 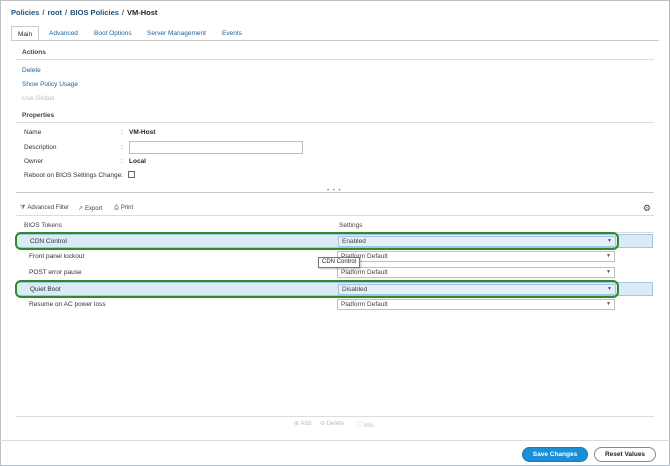 What do you see at coordinates (476, 256) in the screenshot?
I see `front-panel-lockout-select: Platform Default ▼` at bounding box center [476, 256].